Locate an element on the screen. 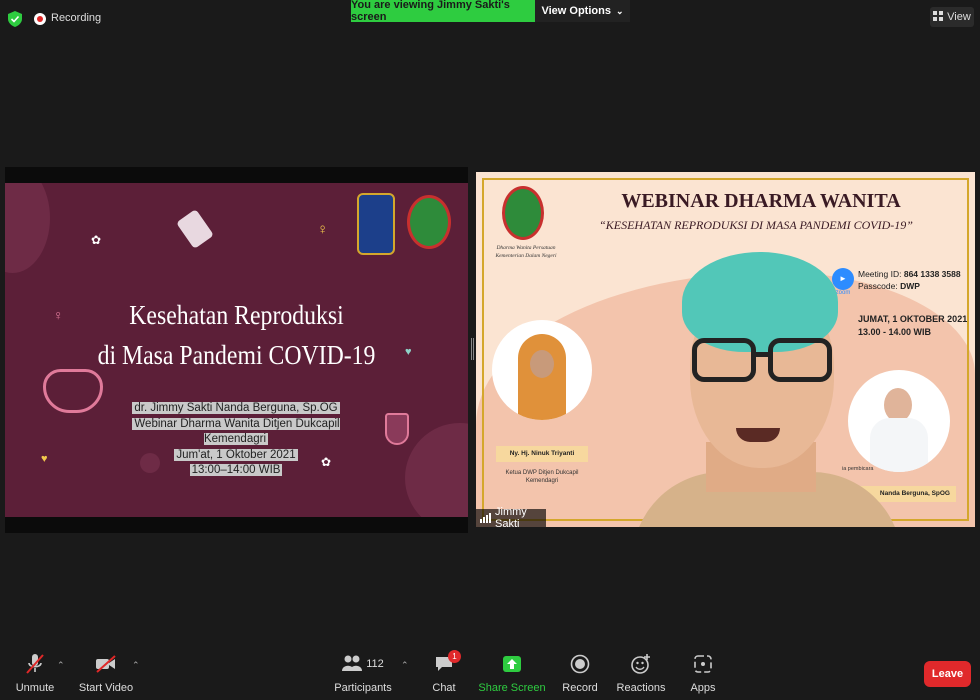 Image resolution: width=980 pixels, height=700 pixels. participants-count: 112 is located at coordinates (375, 664).